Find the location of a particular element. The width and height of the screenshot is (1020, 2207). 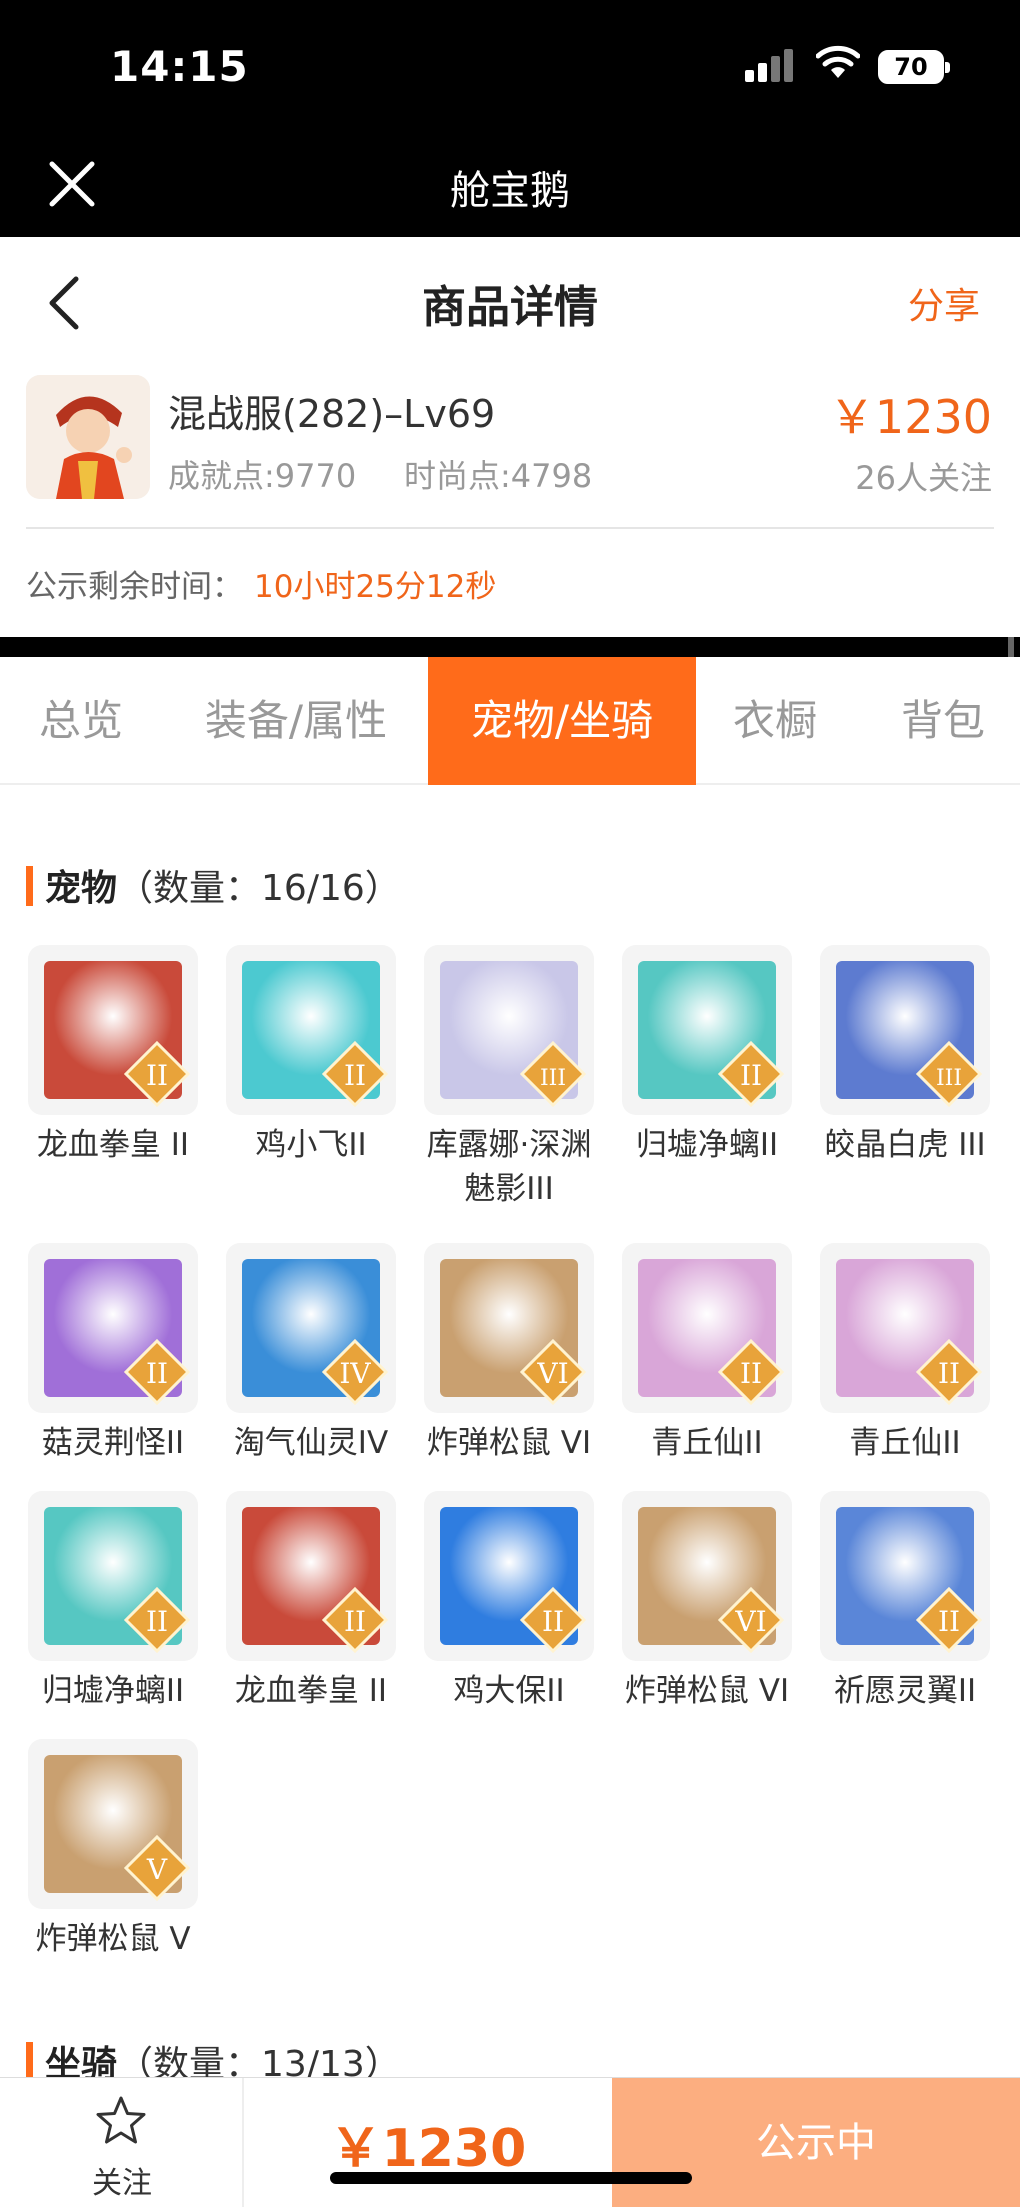

tab-label: 宠物/坐骑 is located at coordinates (562, 720).